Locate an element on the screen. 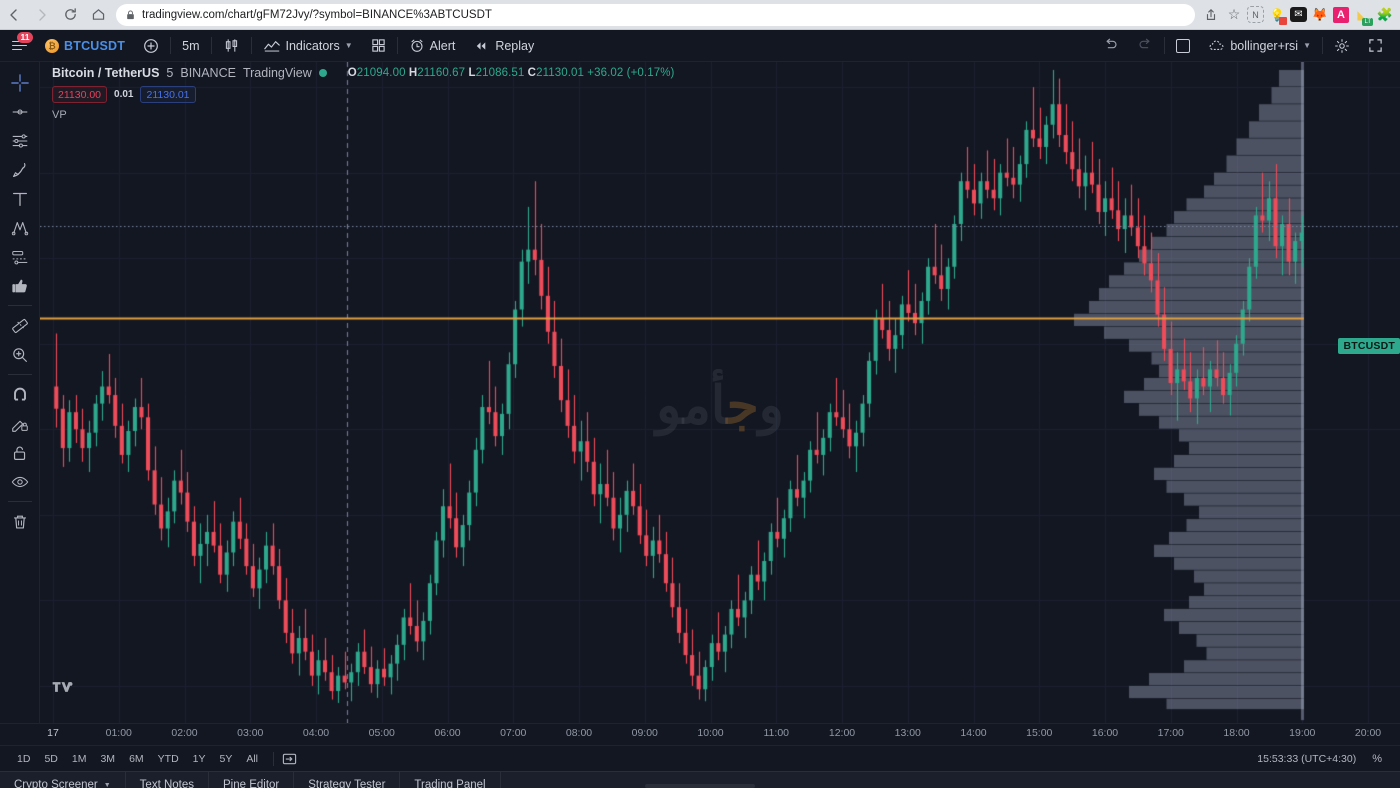 This screenshot has height=788, width=1400. indicators-button: Indicators ▼ is located at coordinates (308, 45).